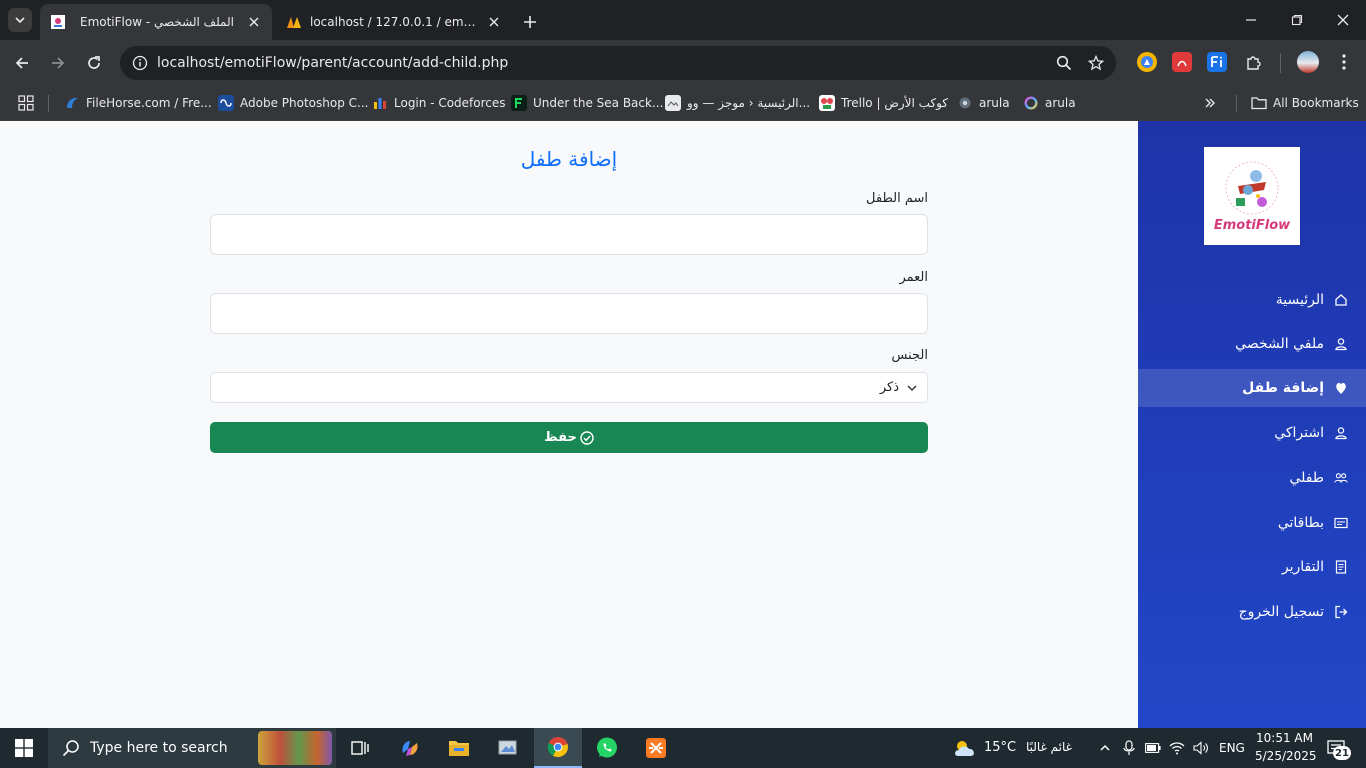  Describe the element at coordinates (1299, 300) in the screenshot. I see `sidebar-item-label: الرئيسية` at that location.